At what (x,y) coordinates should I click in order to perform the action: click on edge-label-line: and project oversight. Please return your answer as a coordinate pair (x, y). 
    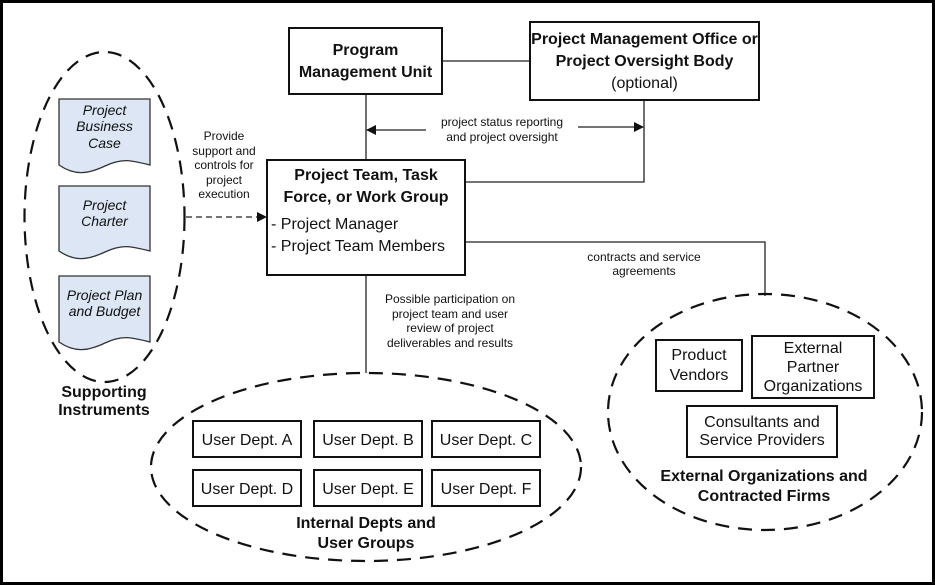
    Looking at the image, I should click on (502, 137).